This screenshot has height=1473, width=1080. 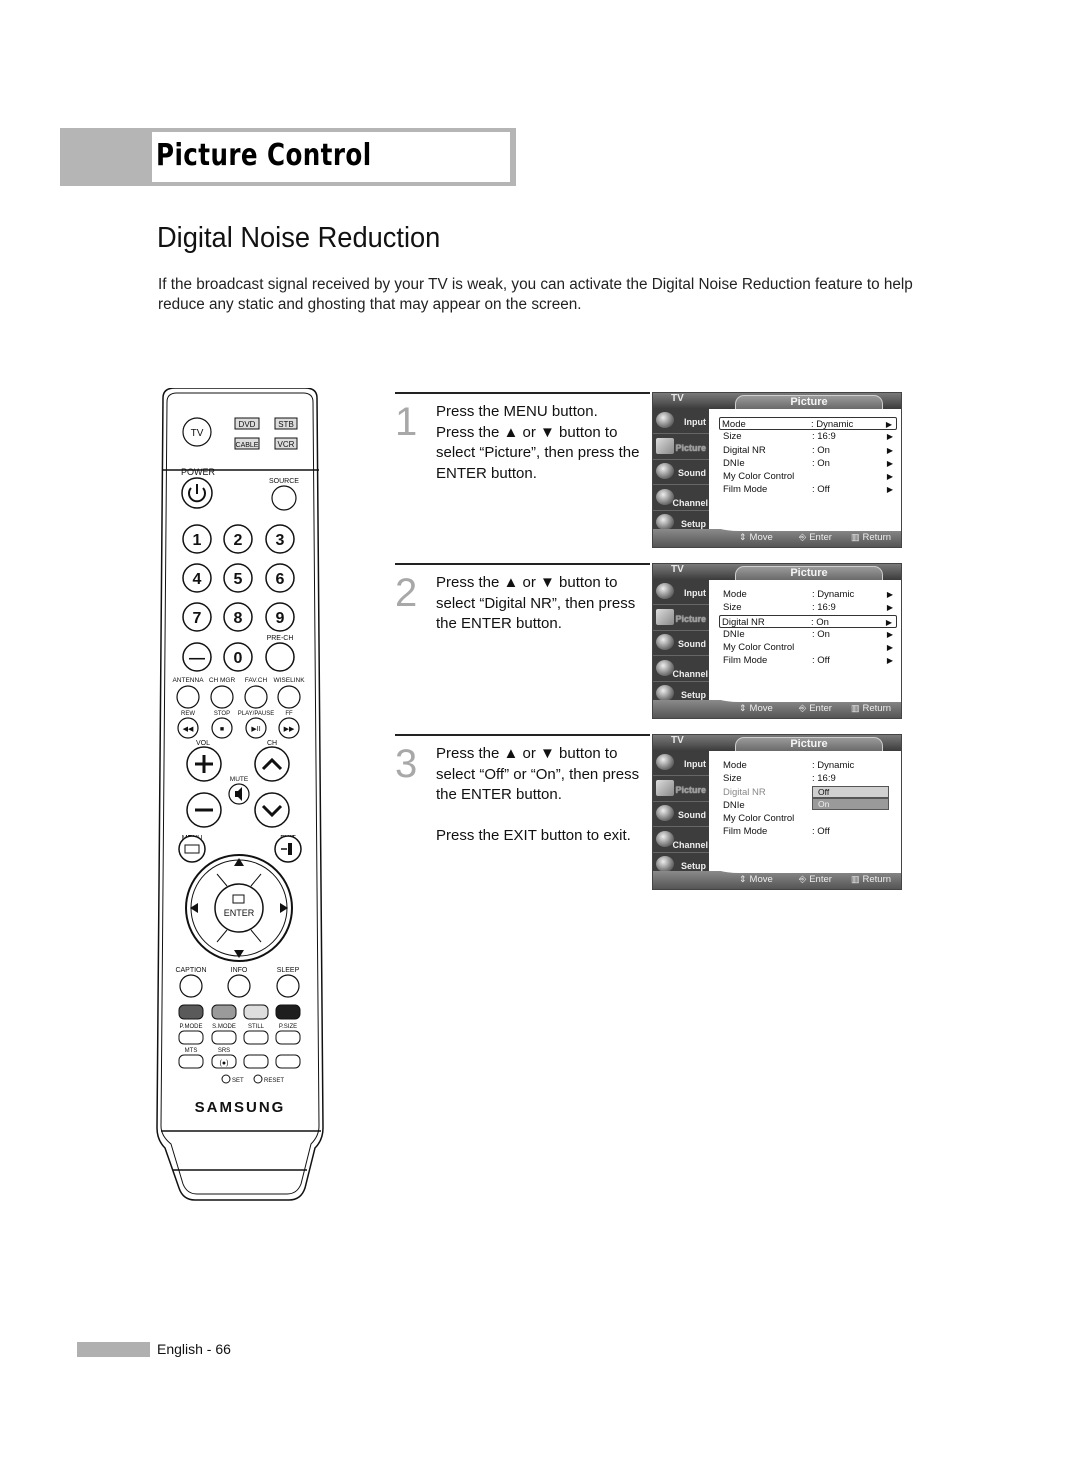 I want to click on transport-button-playpause: ▶II, so click(x=256, y=728).